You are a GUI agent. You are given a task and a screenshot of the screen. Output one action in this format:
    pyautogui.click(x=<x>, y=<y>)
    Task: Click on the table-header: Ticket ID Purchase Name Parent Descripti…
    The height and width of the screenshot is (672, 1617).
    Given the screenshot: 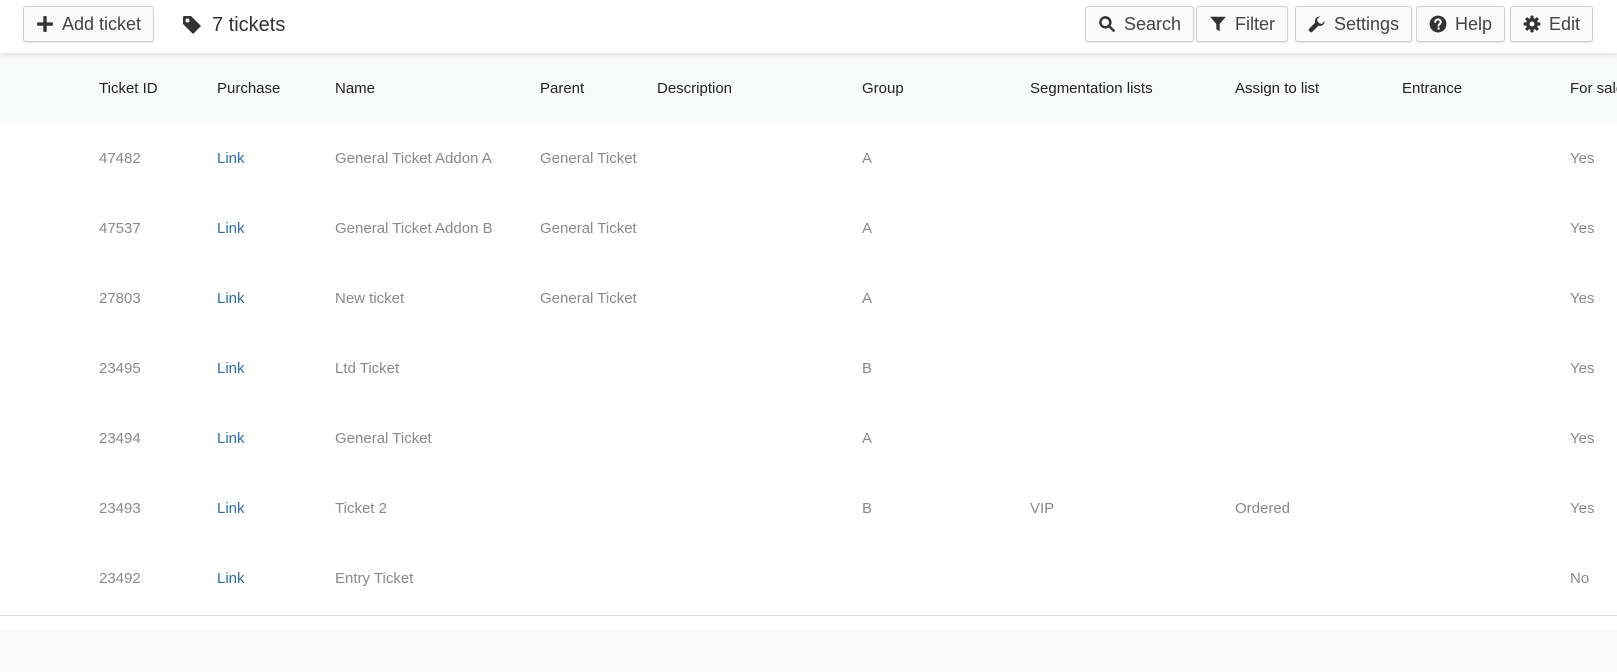 What is the action you would take?
    pyautogui.click(x=808, y=89)
    